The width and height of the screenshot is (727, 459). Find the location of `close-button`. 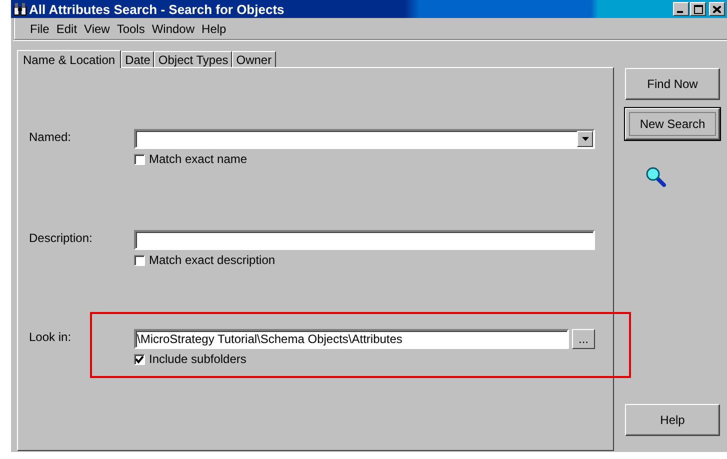

close-button is located at coordinates (717, 9).